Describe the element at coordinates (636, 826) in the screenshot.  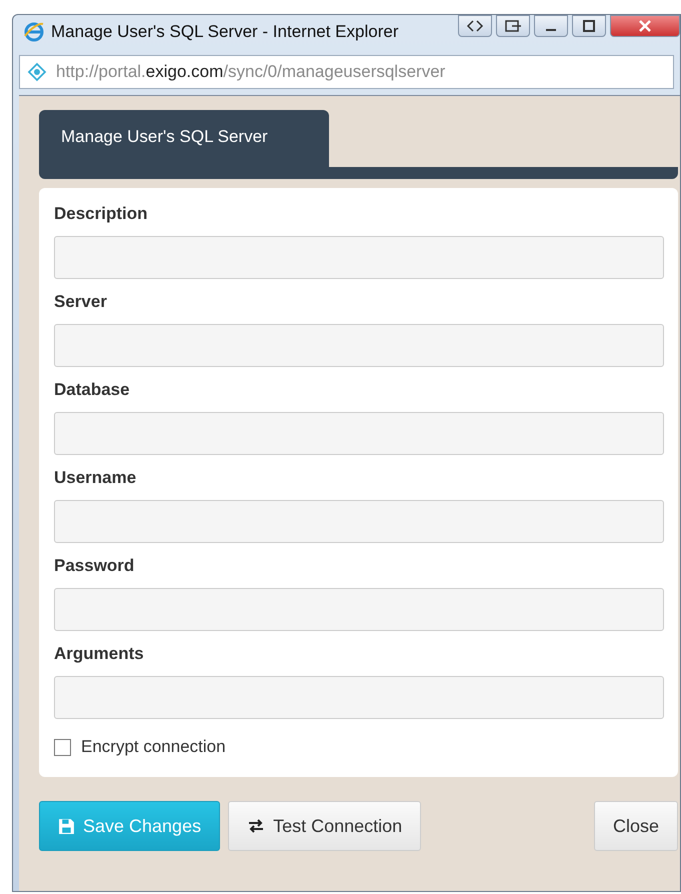
I see `close-button: Close` at that location.